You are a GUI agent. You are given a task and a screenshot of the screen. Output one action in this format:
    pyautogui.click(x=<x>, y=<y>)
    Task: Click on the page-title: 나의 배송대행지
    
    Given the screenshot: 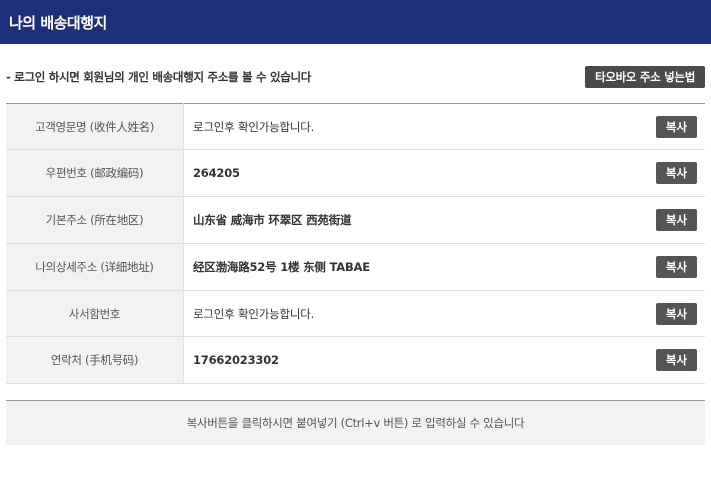 What is the action you would take?
    pyautogui.click(x=58, y=22)
    